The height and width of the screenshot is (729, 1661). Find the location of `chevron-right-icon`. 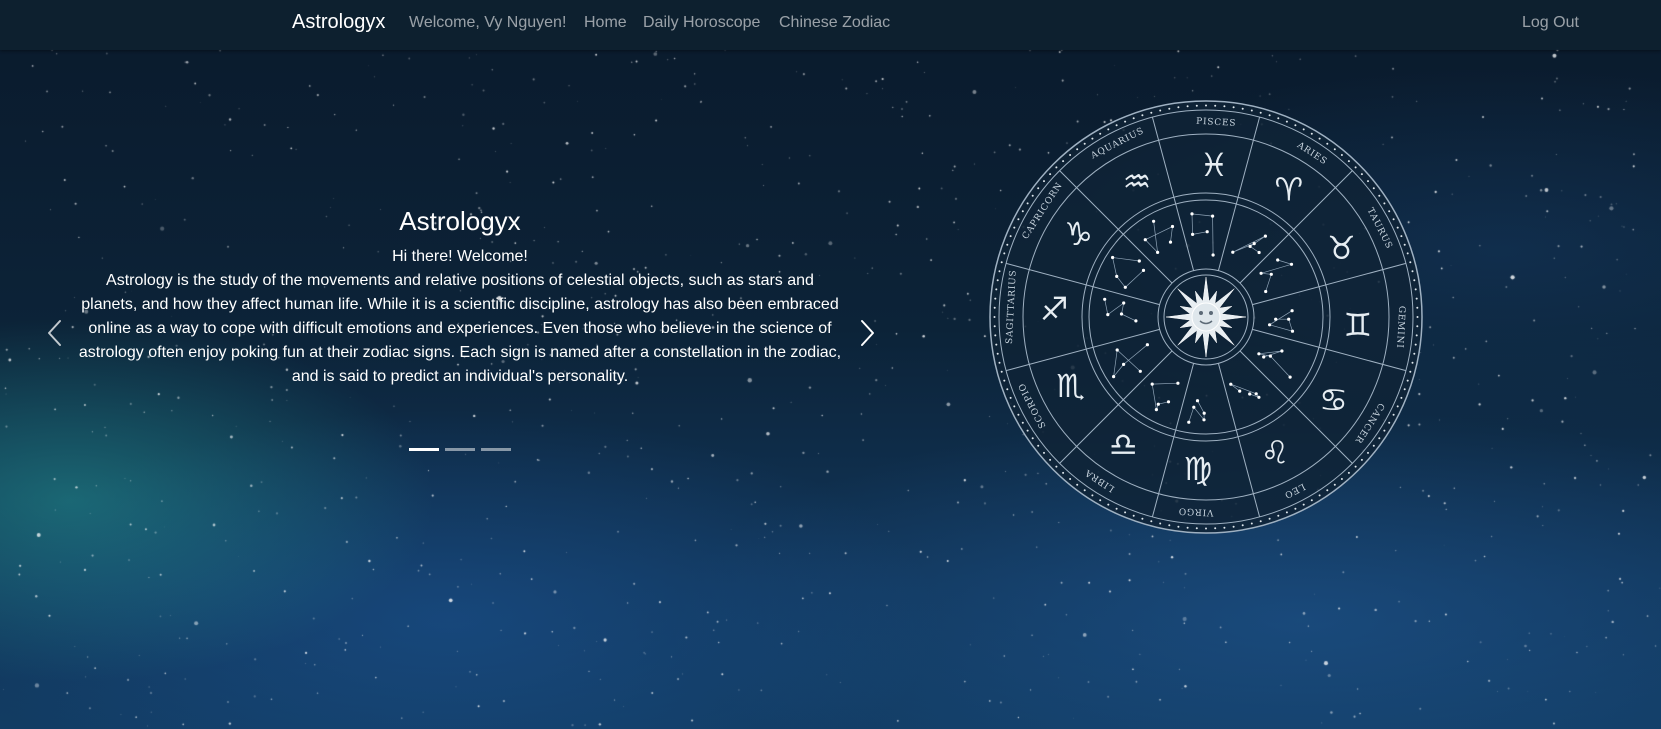

chevron-right-icon is located at coordinates (867, 333).